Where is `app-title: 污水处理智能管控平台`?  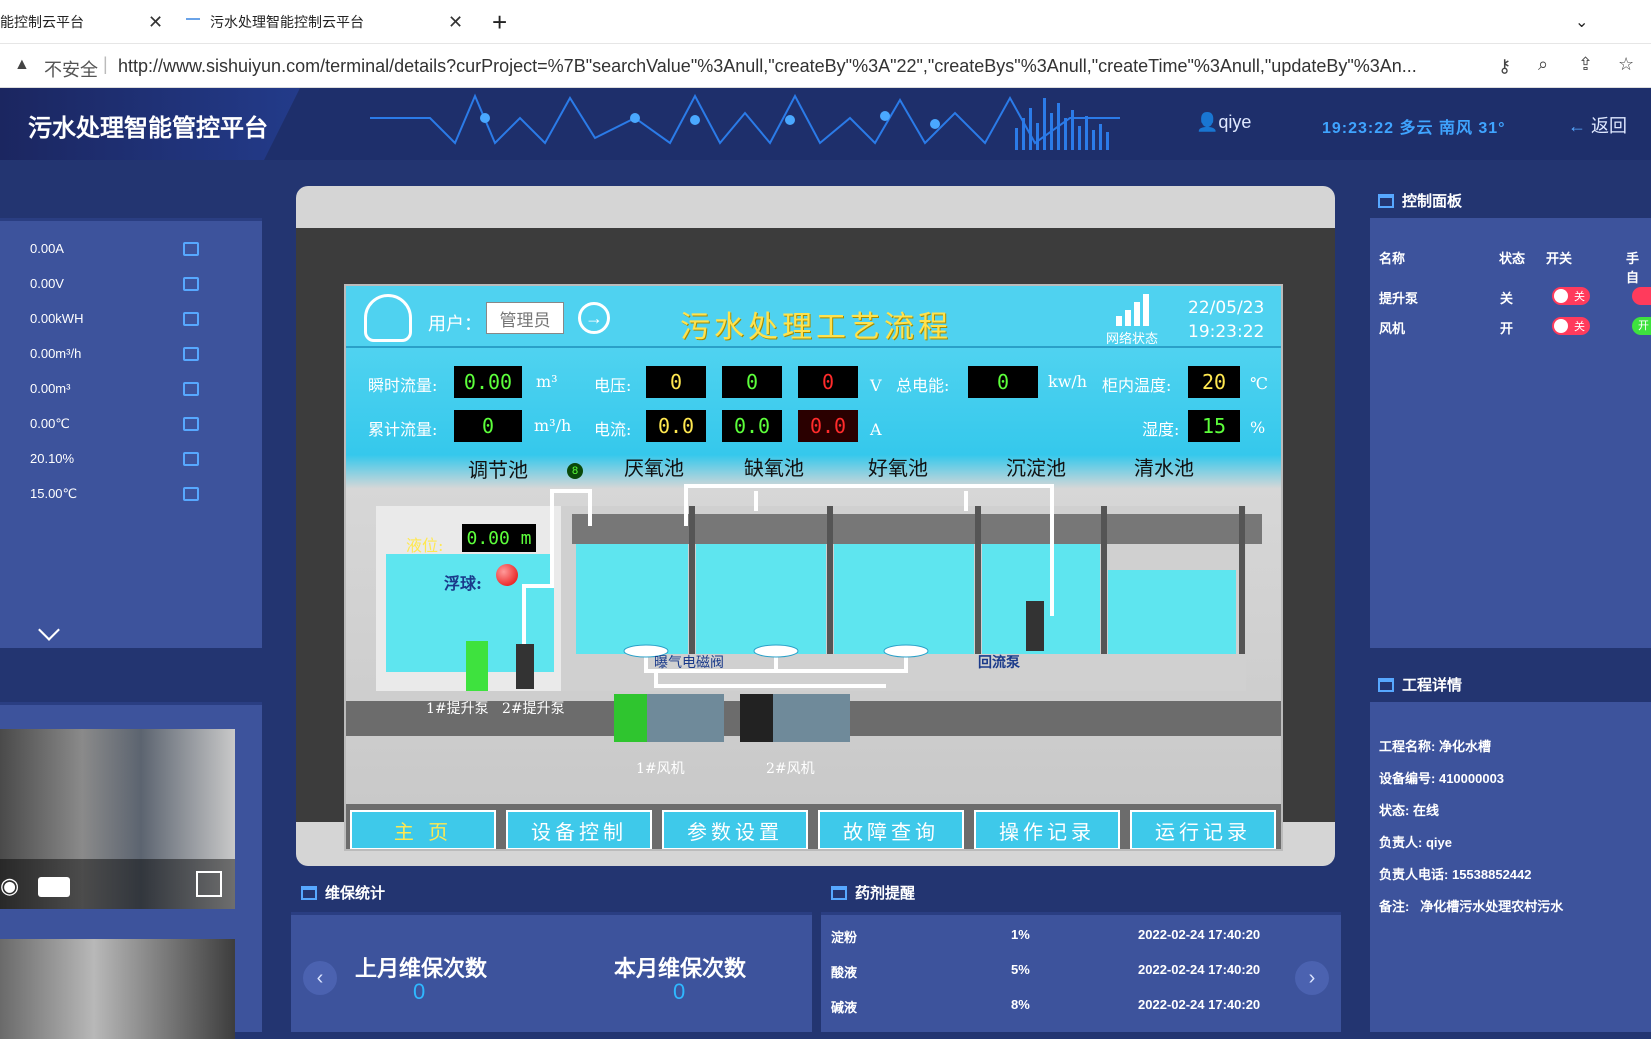
app-title: 污水处理智能管控平台 is located at coordinates (148, 128).